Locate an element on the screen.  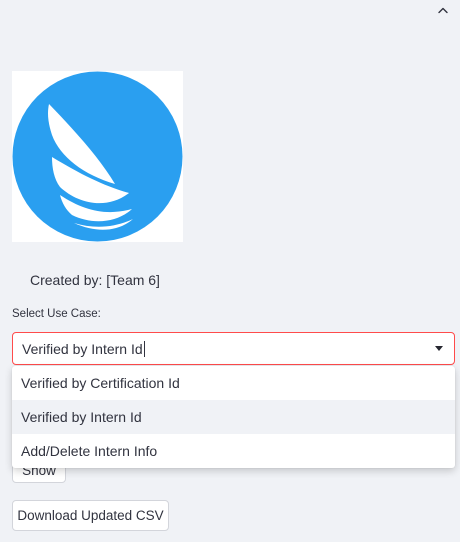
select-current-value: Verified by Intern Id is located at coordinates (82, 348).